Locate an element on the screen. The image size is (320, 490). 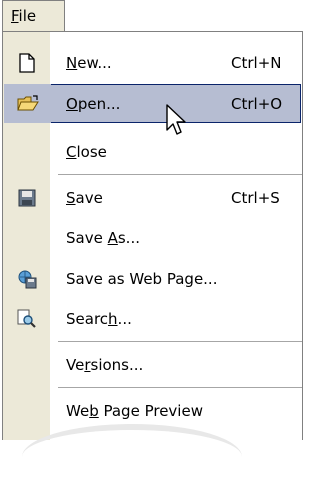
menu-item-shortcut: Ctrl+N is located at coordinates (256, 62).